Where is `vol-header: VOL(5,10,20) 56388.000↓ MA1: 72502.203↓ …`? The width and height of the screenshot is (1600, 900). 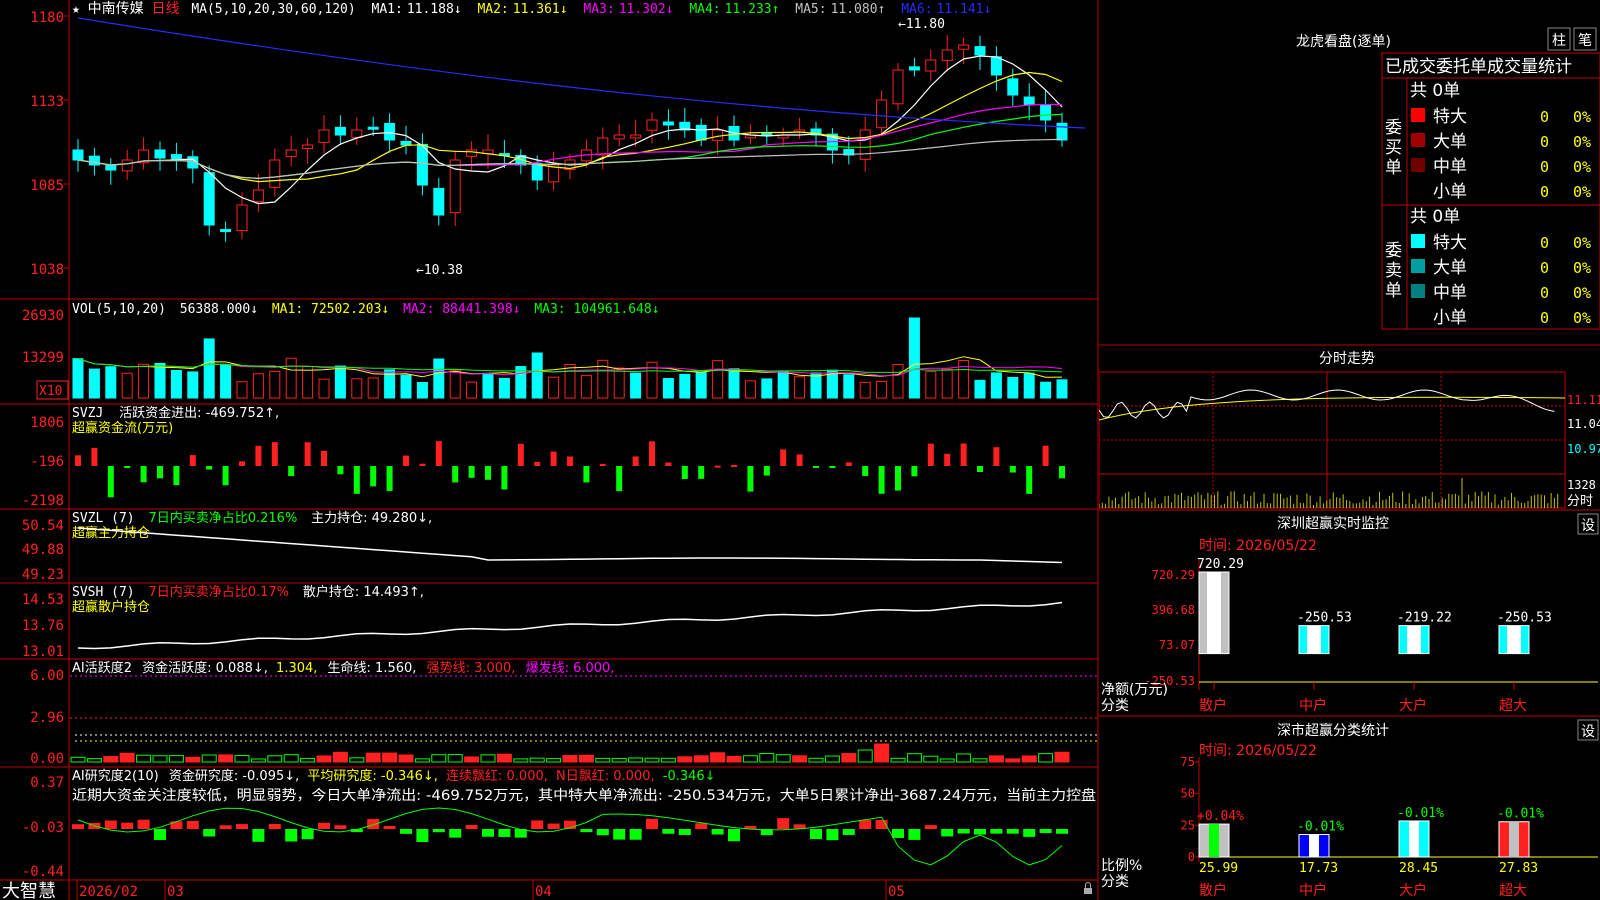 vol-header: VOL(5,10,20) 56388.000↓ MA1: 72502.203↓ … is located at coordinates (366, 309).